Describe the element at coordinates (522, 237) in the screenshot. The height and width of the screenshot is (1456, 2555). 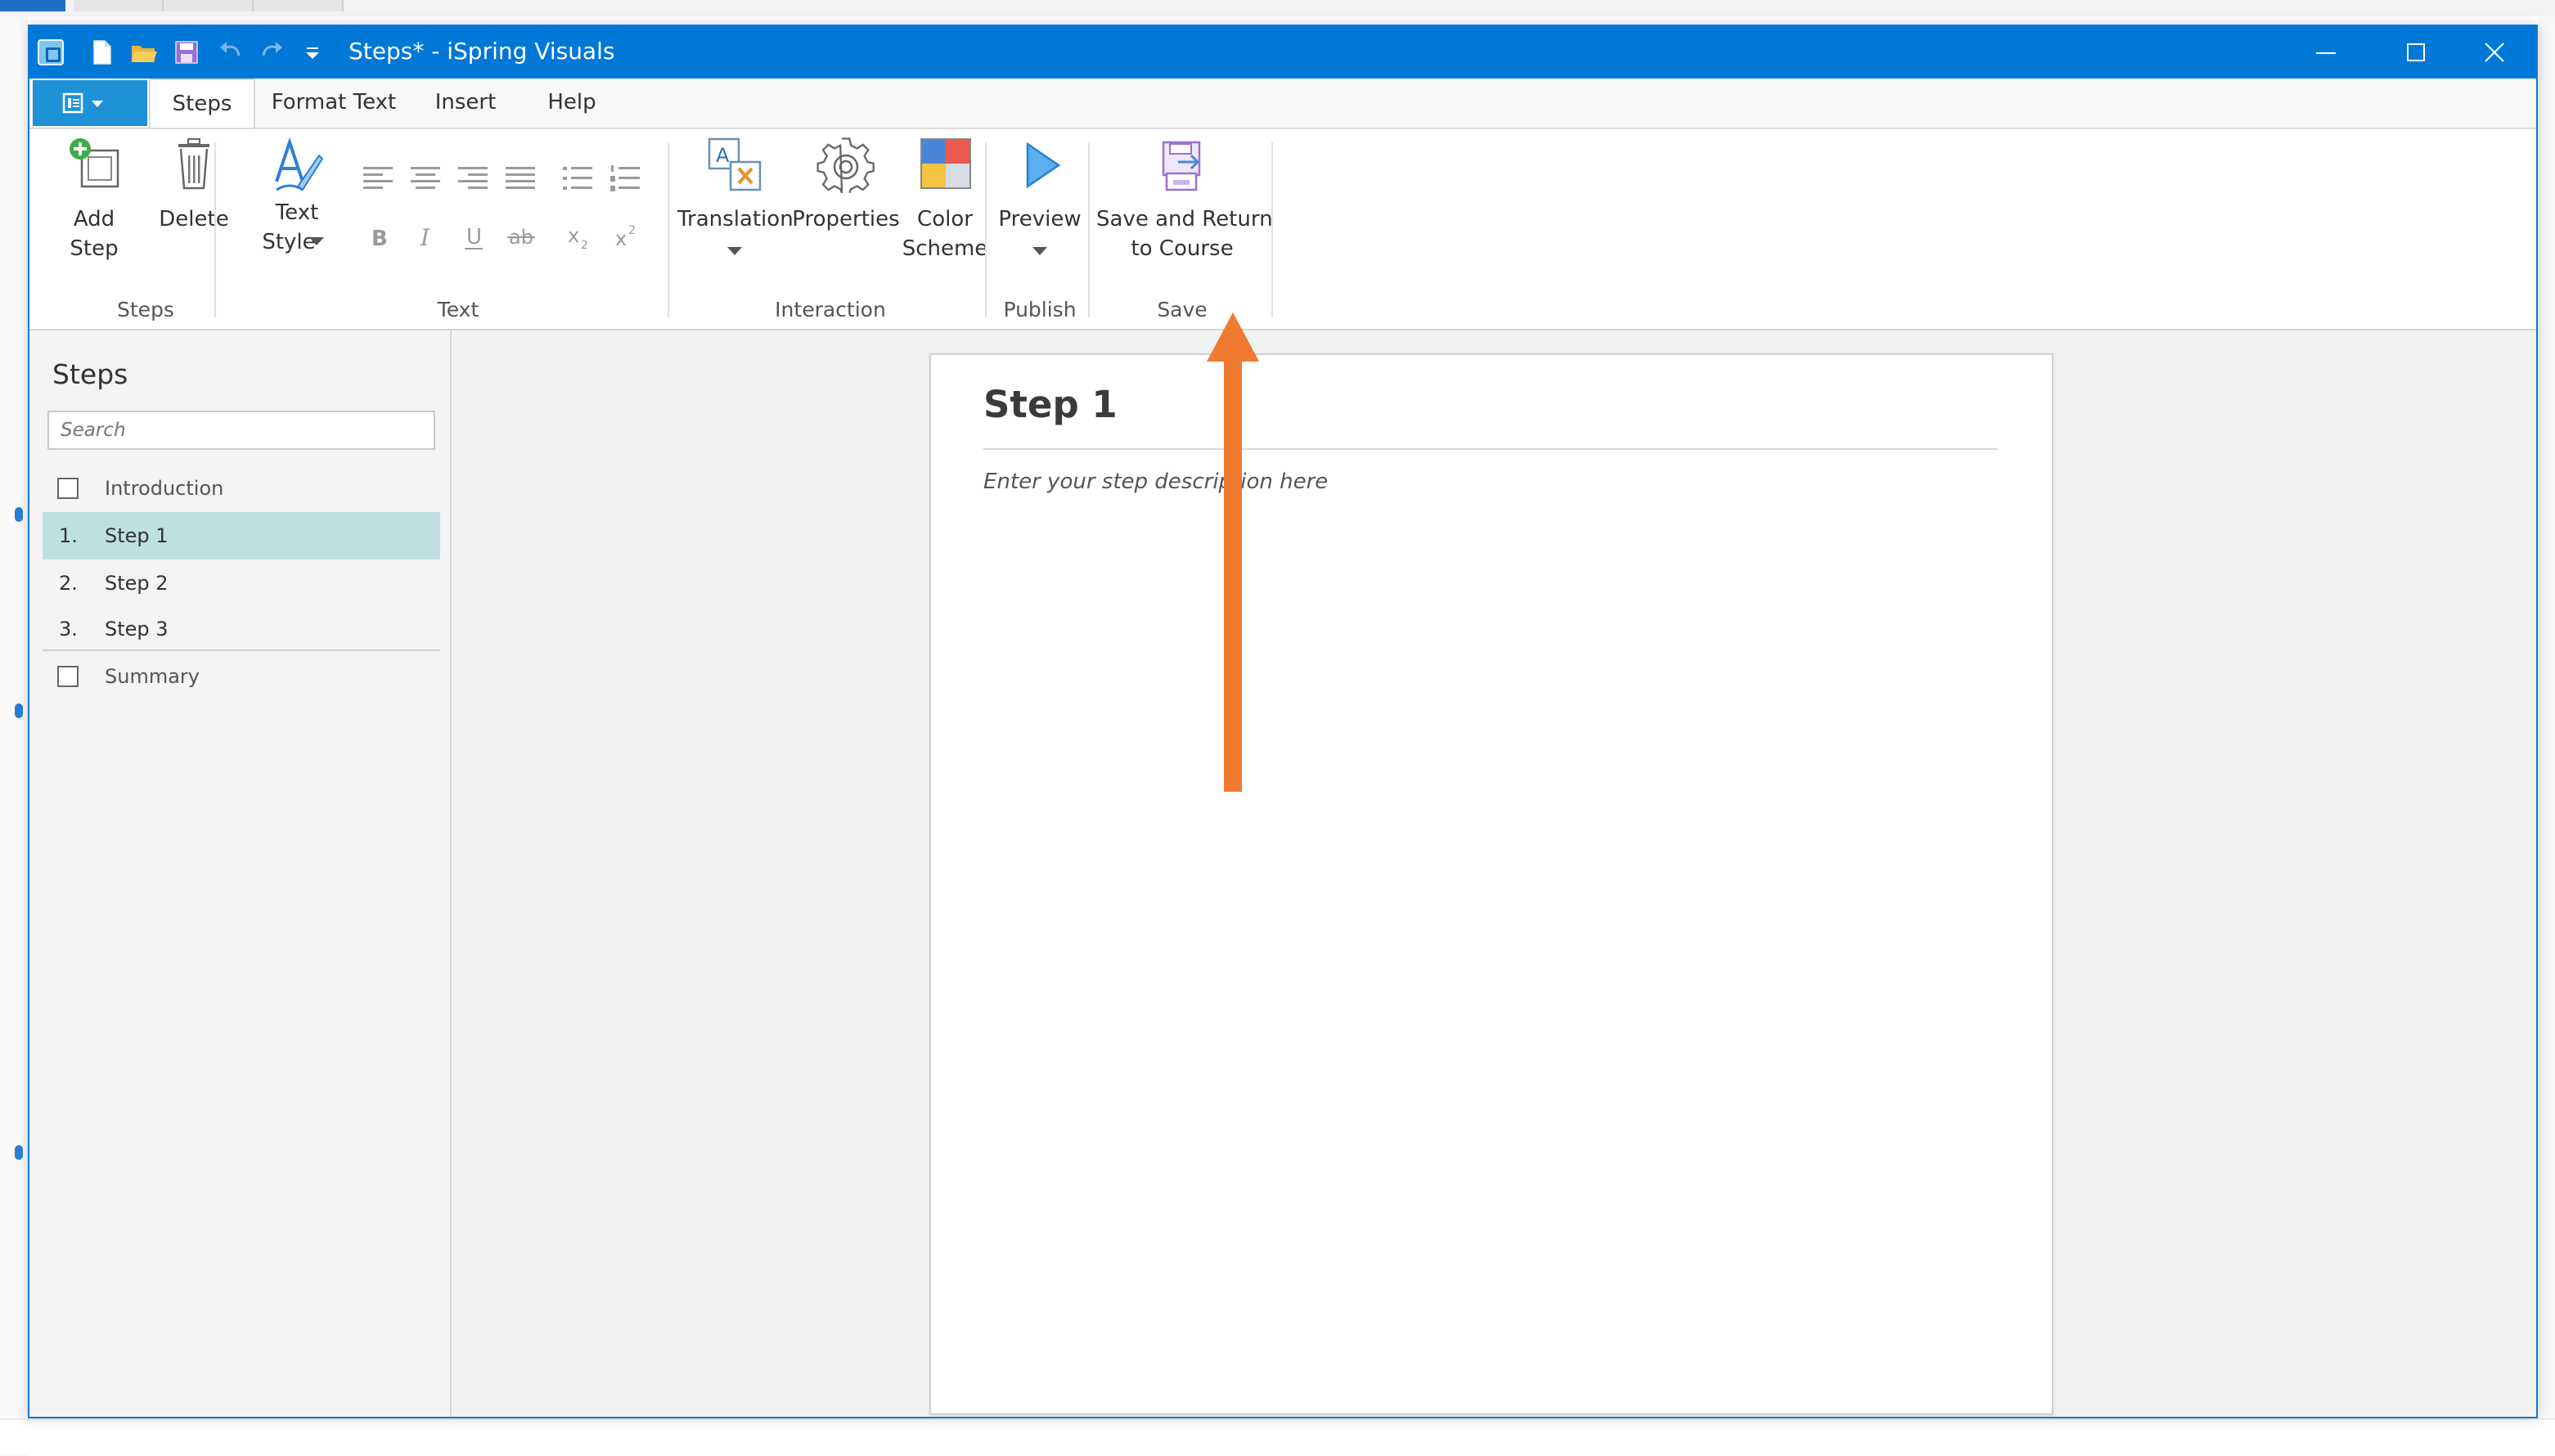
I see `strikethrough-icon: ab` at that location.